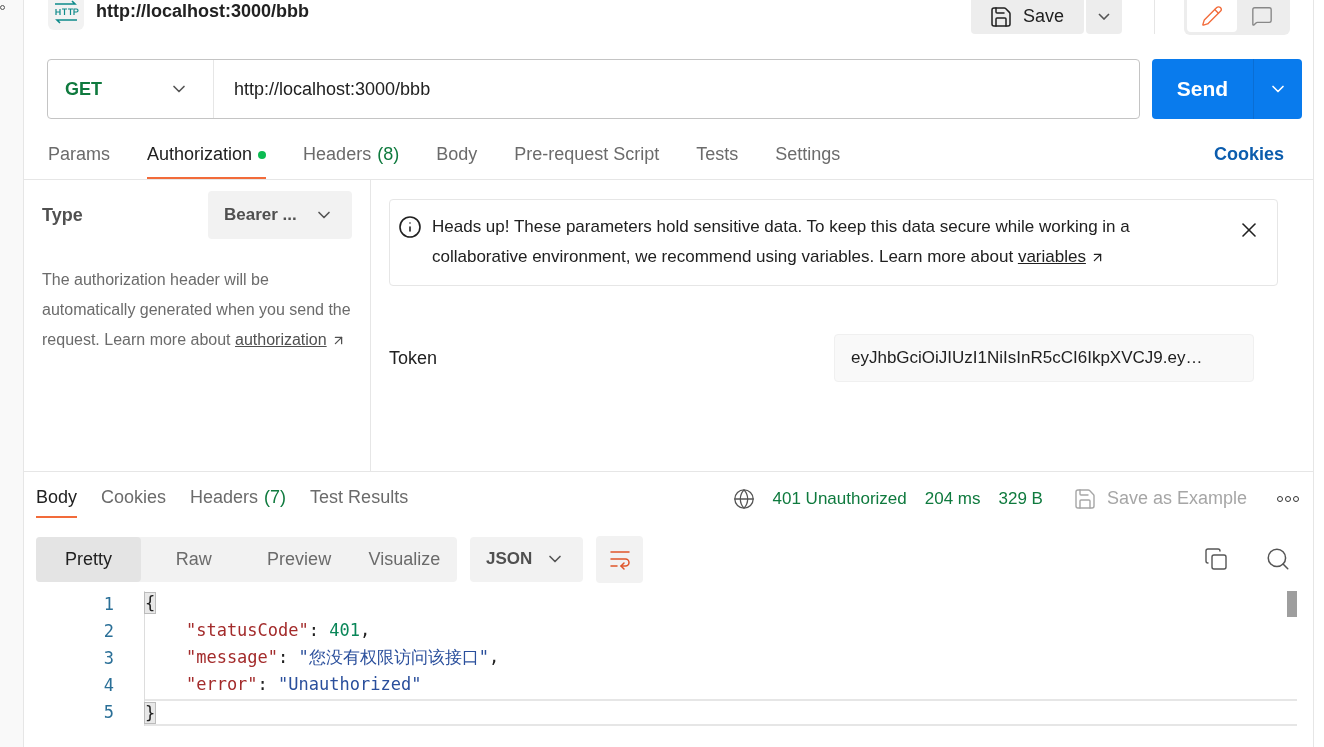 This screenshot has width=1324, height=747. What do you see at coordinates (413, 358) in the screenshot?
I see `token-label: Token` at bounding box center [413, 358].